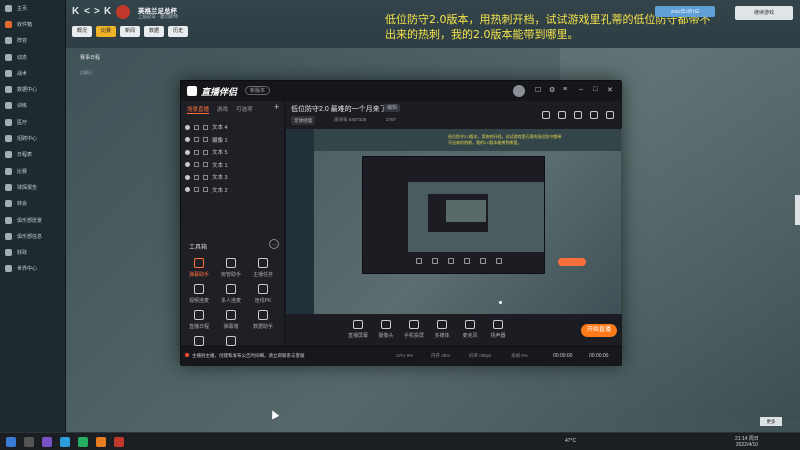 The image size is (800, 450). Describe the element at coordinates (32, 155) in the screenshot. I see `sidebar-item: 日程表` at that location.